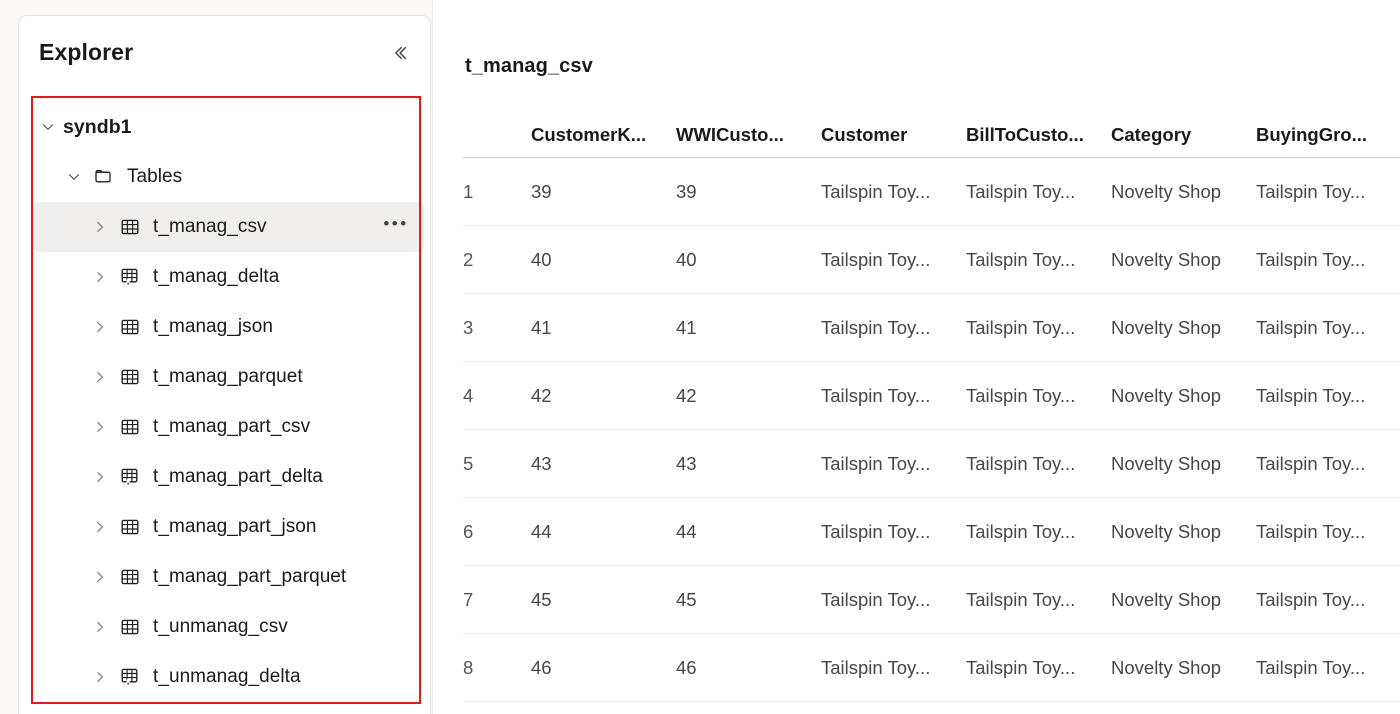 The width and height of the screenshot is (1400, 714). I want to click on row-index: 1, so click(468, 191).